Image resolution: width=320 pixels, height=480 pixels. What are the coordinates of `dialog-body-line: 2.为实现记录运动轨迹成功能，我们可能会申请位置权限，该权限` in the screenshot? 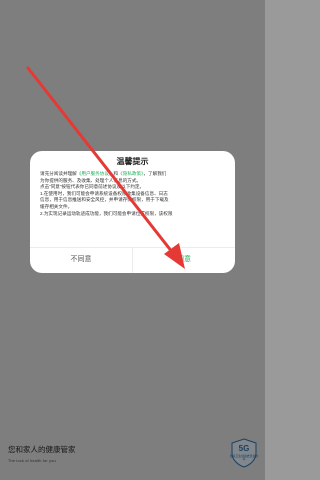 It's located at (106, 213).